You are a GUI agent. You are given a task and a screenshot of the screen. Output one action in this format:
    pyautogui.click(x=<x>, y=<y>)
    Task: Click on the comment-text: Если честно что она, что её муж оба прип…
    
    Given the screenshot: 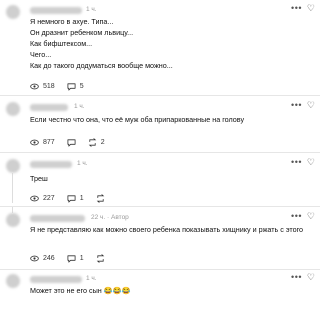 What is the action you would take?
    pyautogui.click(x=137, y=119)
    